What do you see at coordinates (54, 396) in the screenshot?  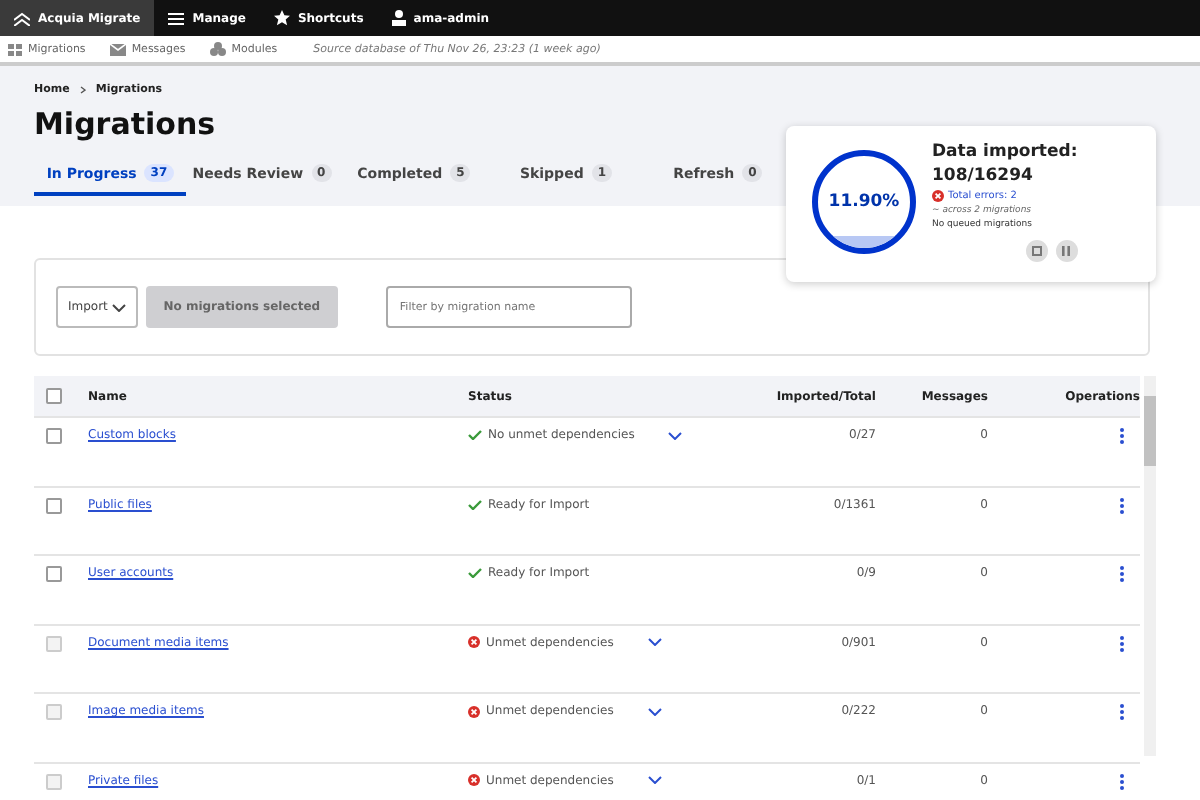 I see `select-all-checkbox` at bounding box center [54, 396].